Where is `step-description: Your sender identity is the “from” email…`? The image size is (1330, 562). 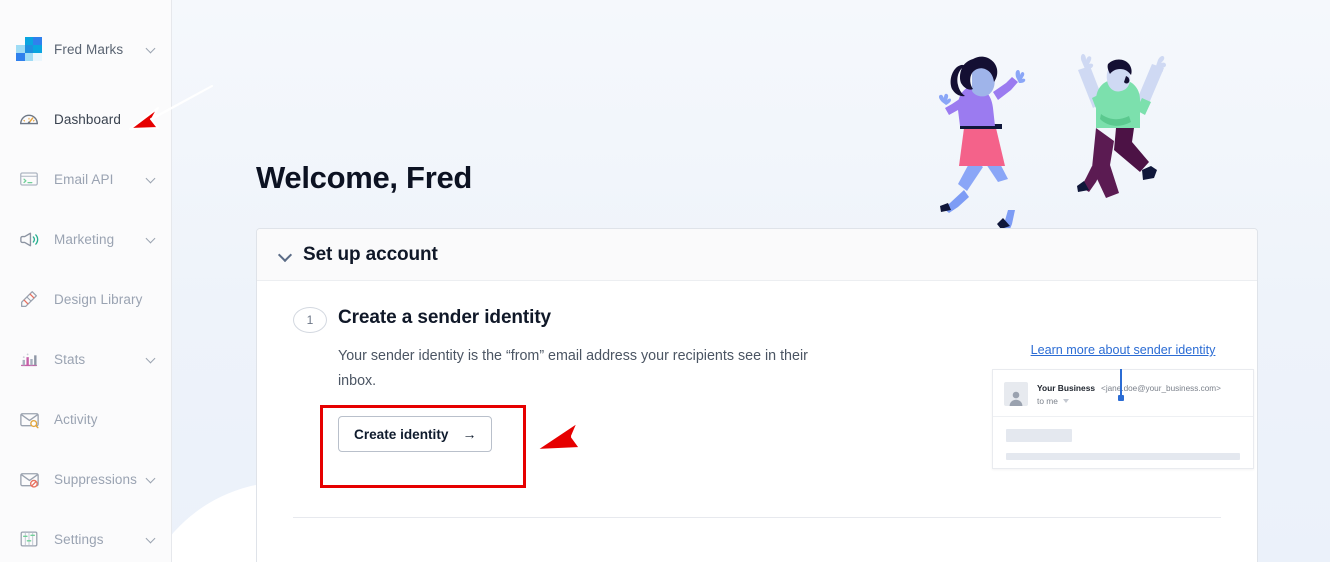
step-description: Your sender identity is the “from” email… is located at coordinates (573, 368).